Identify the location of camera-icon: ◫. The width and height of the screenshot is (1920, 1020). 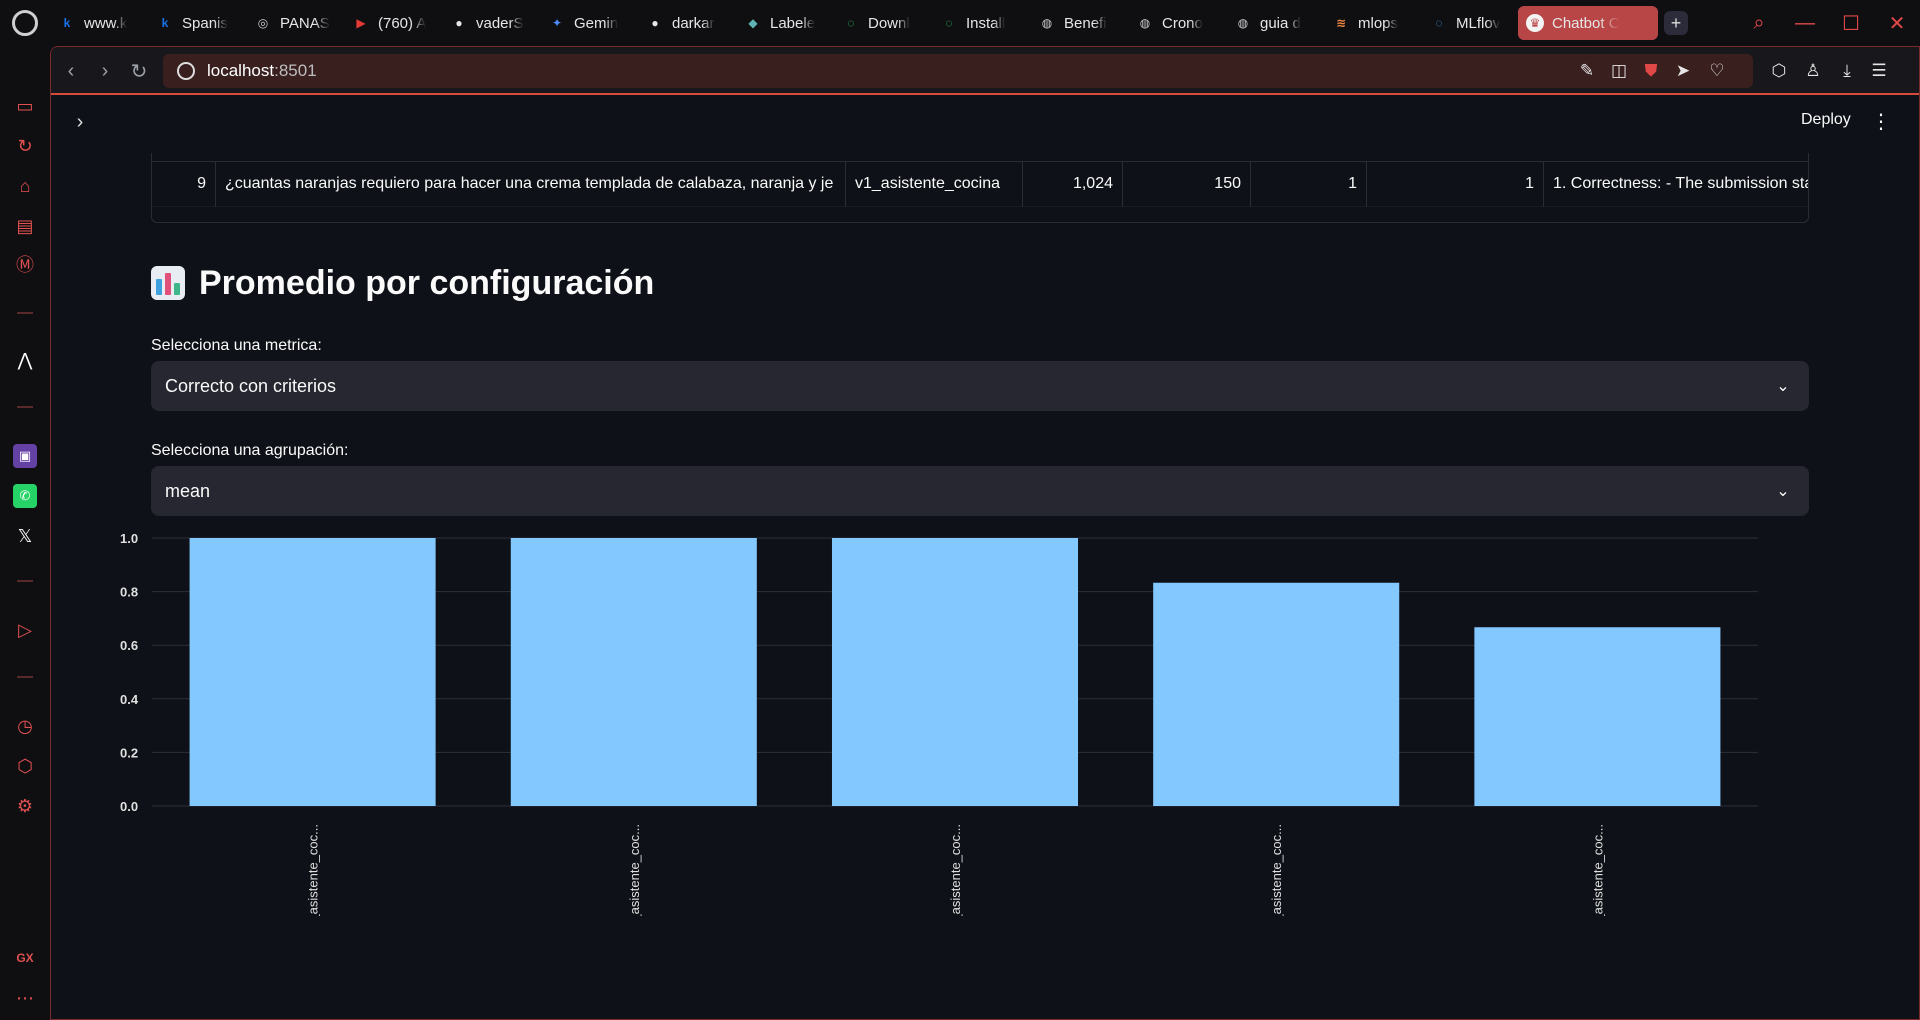
(1619, 71).